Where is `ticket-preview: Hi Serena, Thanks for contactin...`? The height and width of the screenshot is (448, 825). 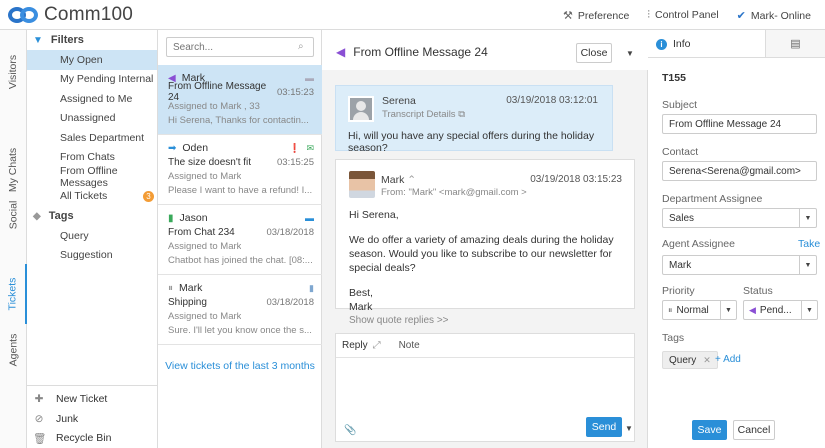 ticket-preview: Hi Serena, Thanks for contactin... is located at coordinates (238, 120).